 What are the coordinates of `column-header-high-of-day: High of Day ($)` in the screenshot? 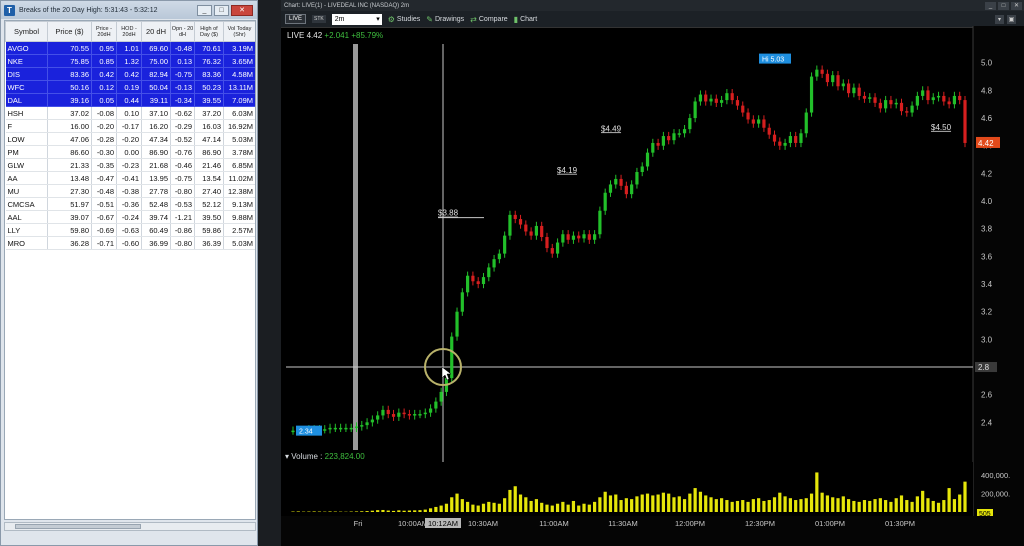 It's located at (209, 31).